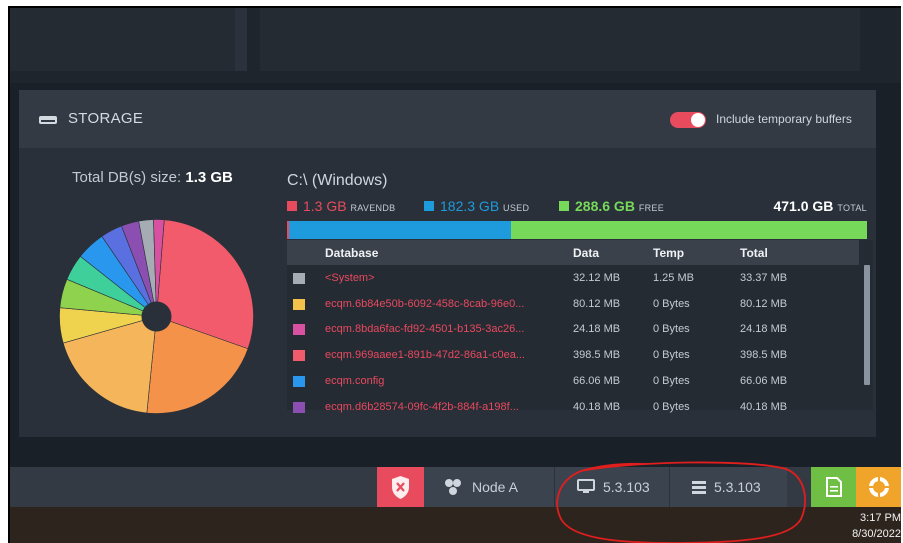 This screenshot has height=543, width=903. What do you see at coordinates (876, 534) in the screenshot?
I see `clock-date: 8/30/2022` at bounding box center [876, 534].